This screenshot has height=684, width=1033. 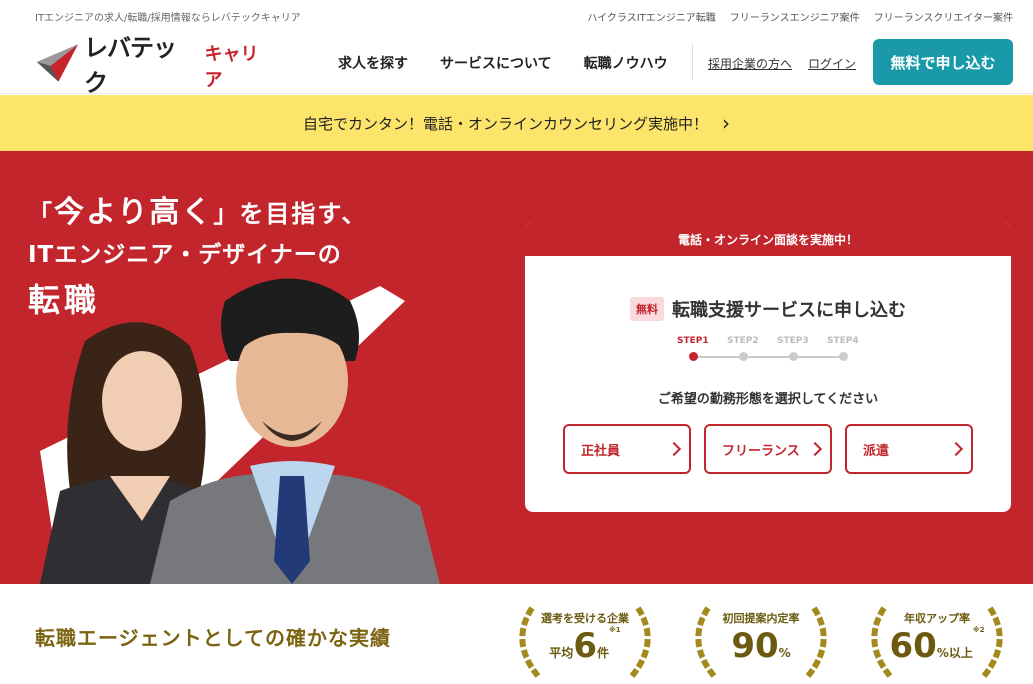 I want to click on award-salary-up: 年収アップ率 60%以上 ※2, so click(x=937, y=641).